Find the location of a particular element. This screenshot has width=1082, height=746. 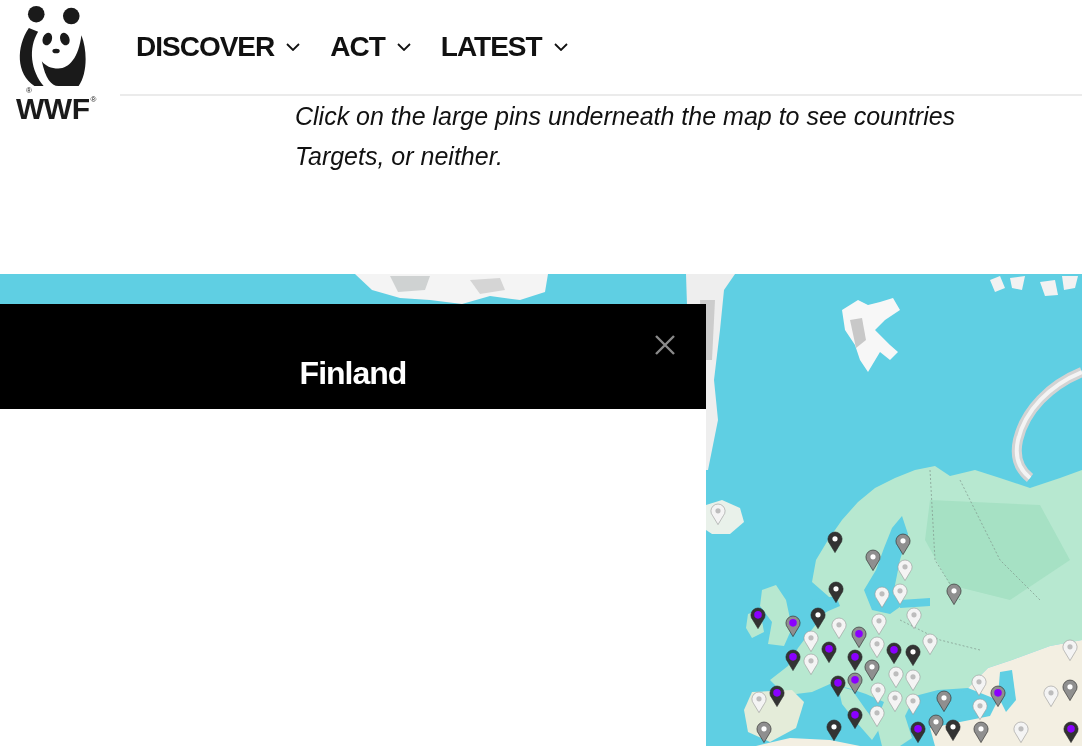

panel-title: Finland is located at coordinates (353, 372).